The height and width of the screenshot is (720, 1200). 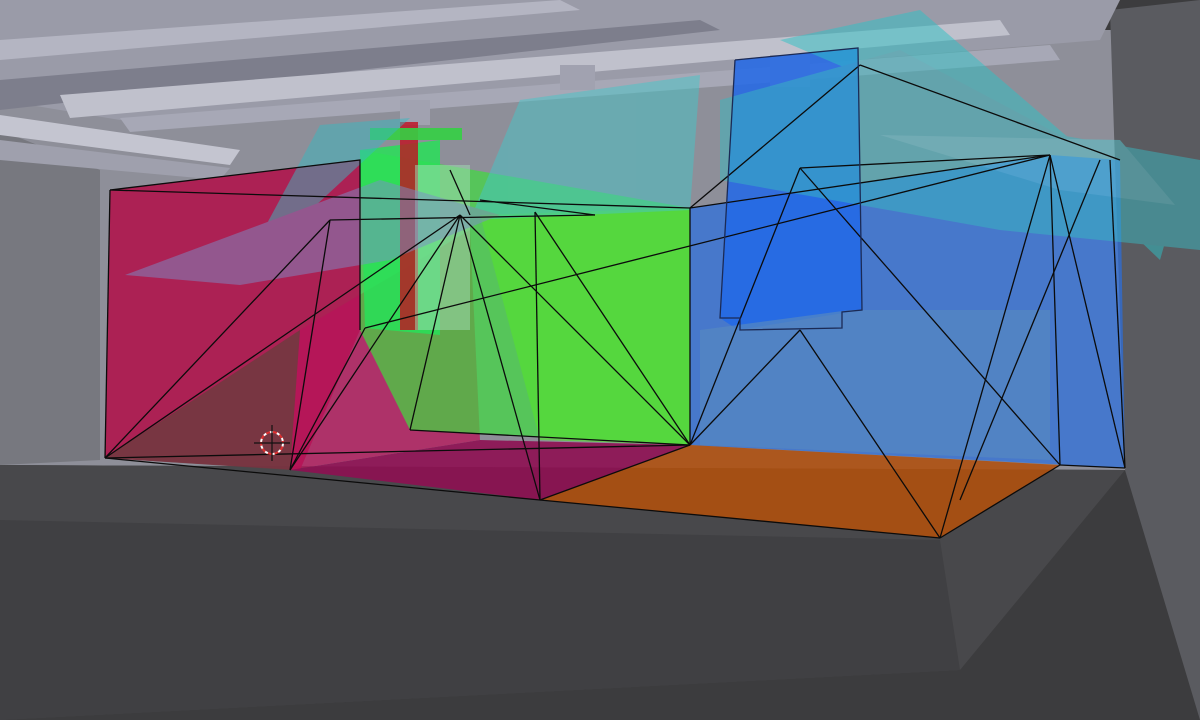 What do you see at coordinates (50, 297) in the screenshot?
I see `left-wall-shadow` at bounding box center [50, 297].